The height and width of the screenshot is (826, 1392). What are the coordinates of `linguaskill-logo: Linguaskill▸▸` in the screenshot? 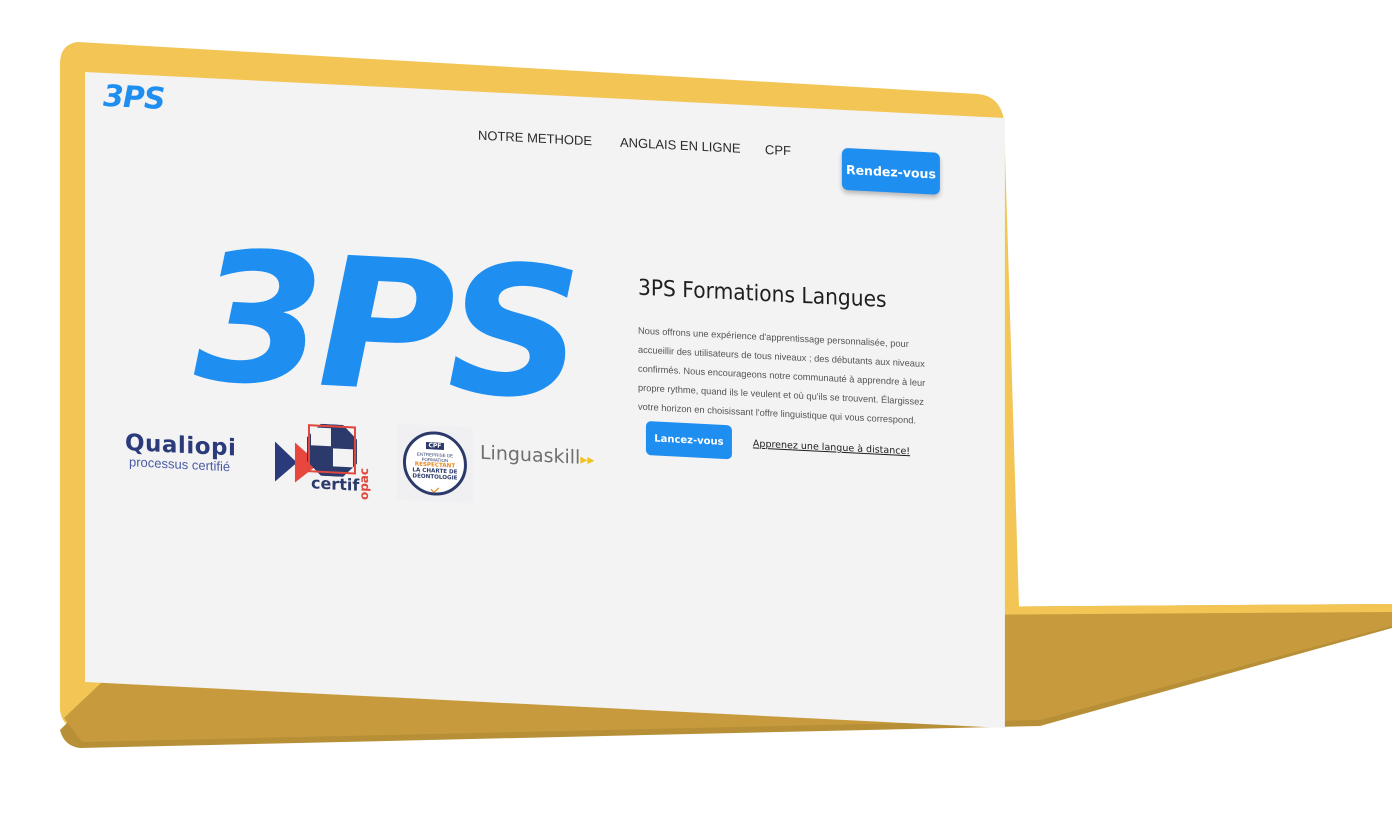 It's located at (537, 456).